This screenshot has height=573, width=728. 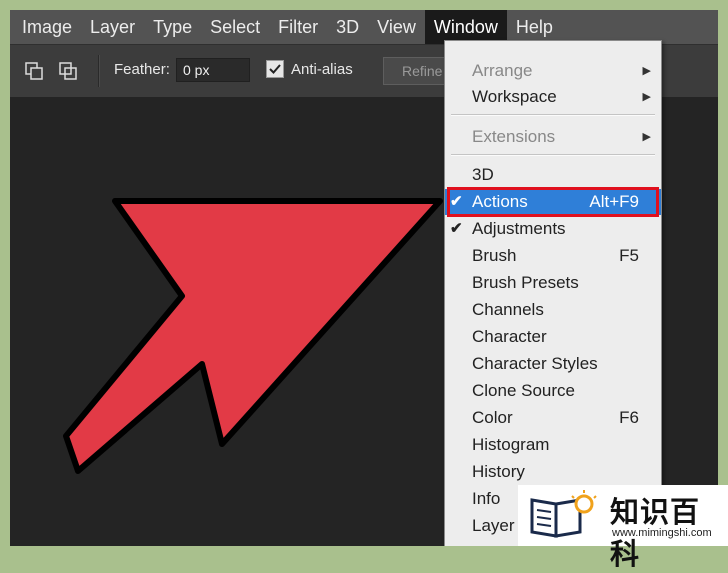 I want to click on check-icon, so click(x=275, y=69).